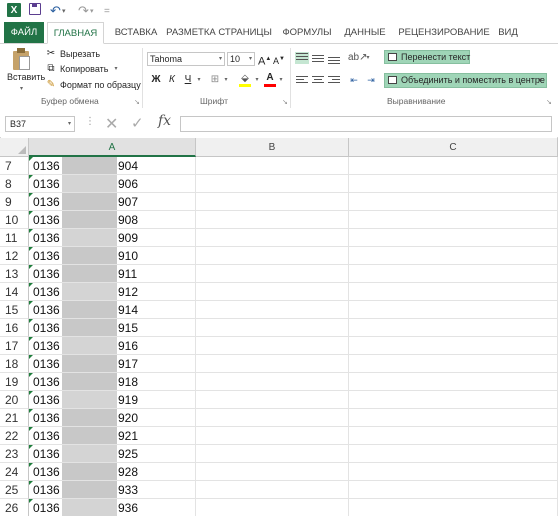 Image resolution: width=558 pixels, height=516 pixels. Describe the element at coordinates (112, 147) in the screenshot. I see `column-header-a: A` at that location.